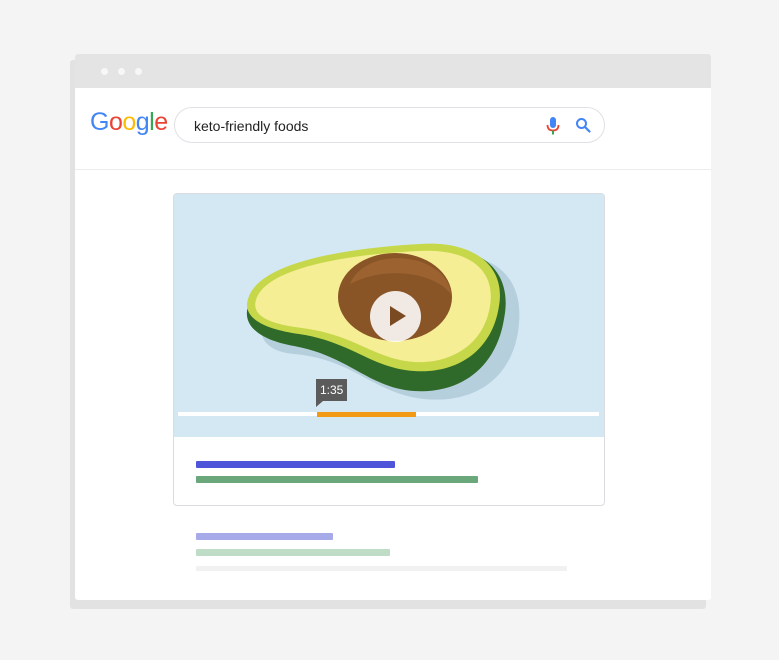 The height and width of the screenshot is (660, 779). What do you see at coordinates (583, 125) in the screenshot?
I see `magnifier-icon` at bounding box center [583, 125].